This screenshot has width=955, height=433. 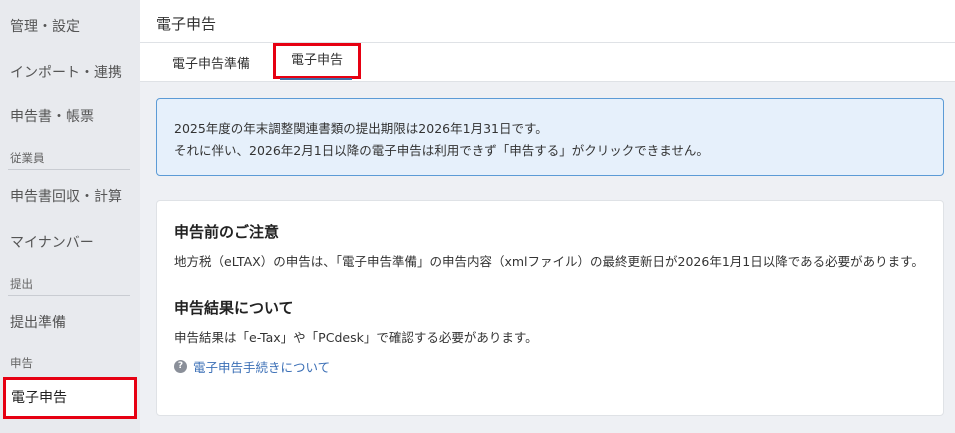 What do you see at coordinates (21, 284) in the screenshot?
I see `sidebar-section-submit: 提出` at bounding box center [21, 284].